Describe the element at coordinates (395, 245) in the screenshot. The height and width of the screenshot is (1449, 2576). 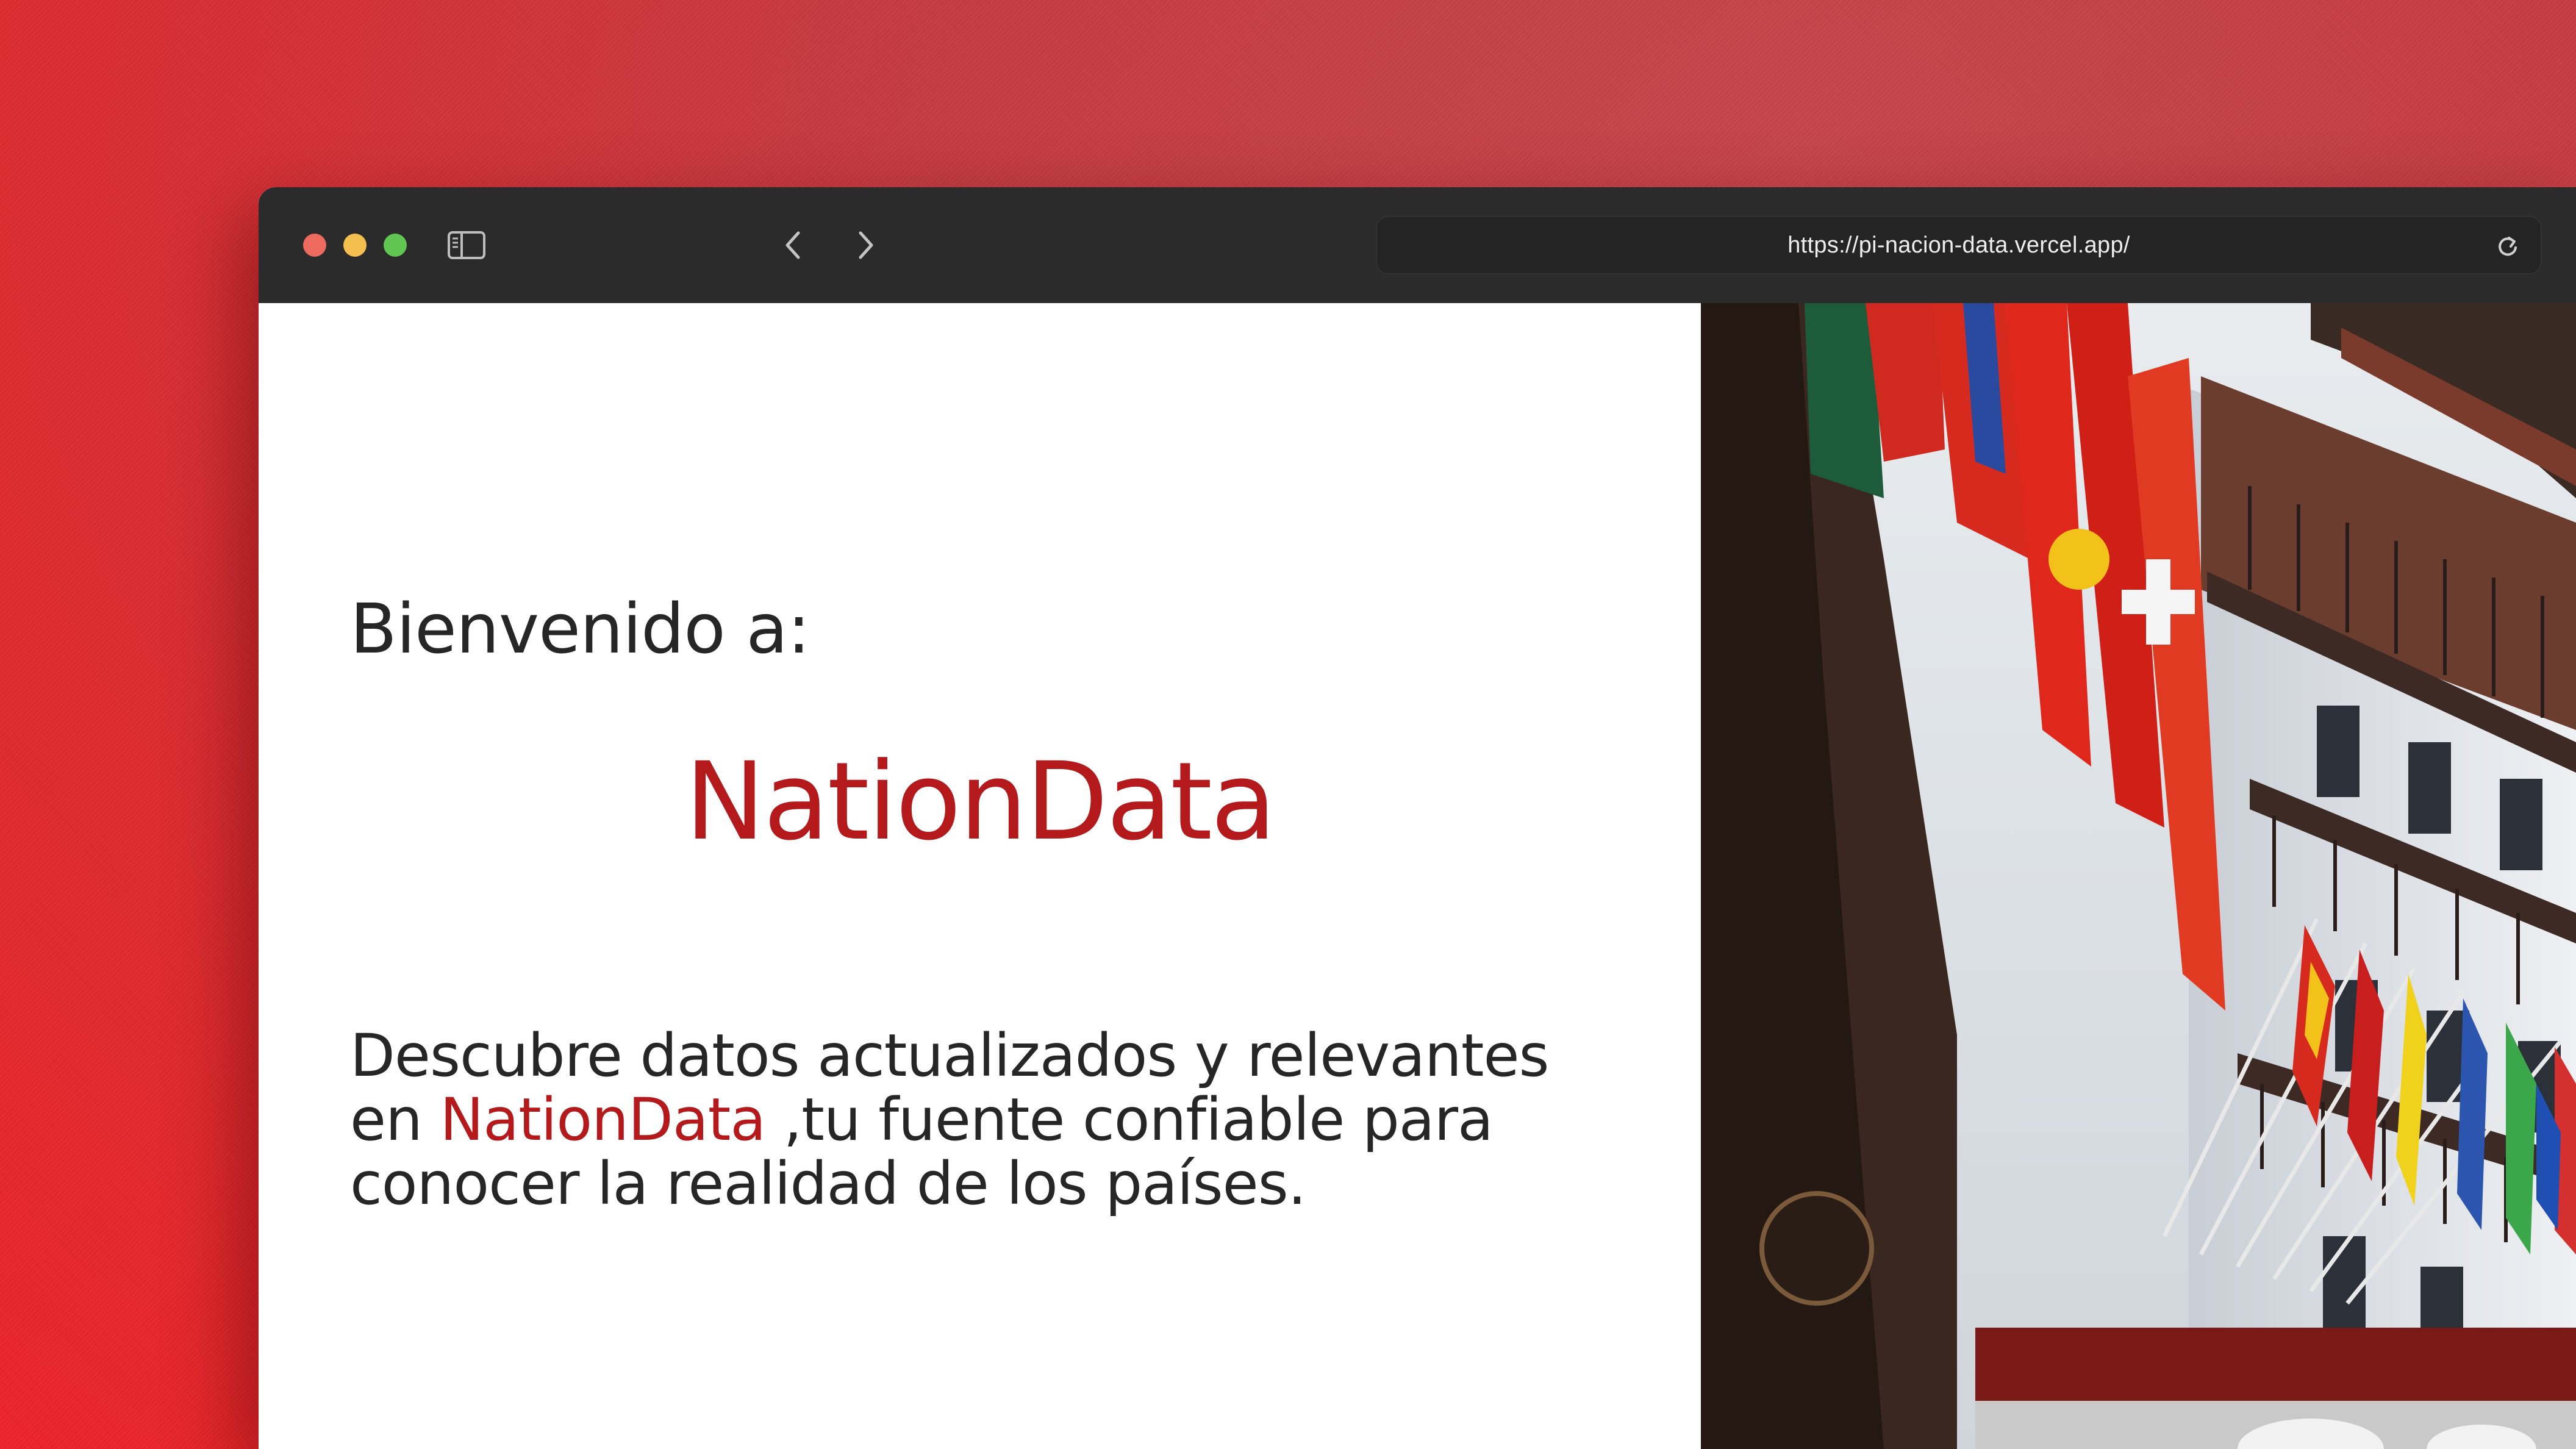
I see `window-maximize-button` at that location.